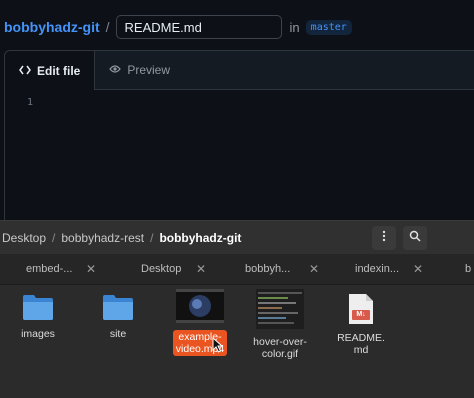 This screenshot has width=474, height=398. I want to click on path-bar: Desktop / bobbyhadz-rest / bobbyhadz-git, so click(121, 238).